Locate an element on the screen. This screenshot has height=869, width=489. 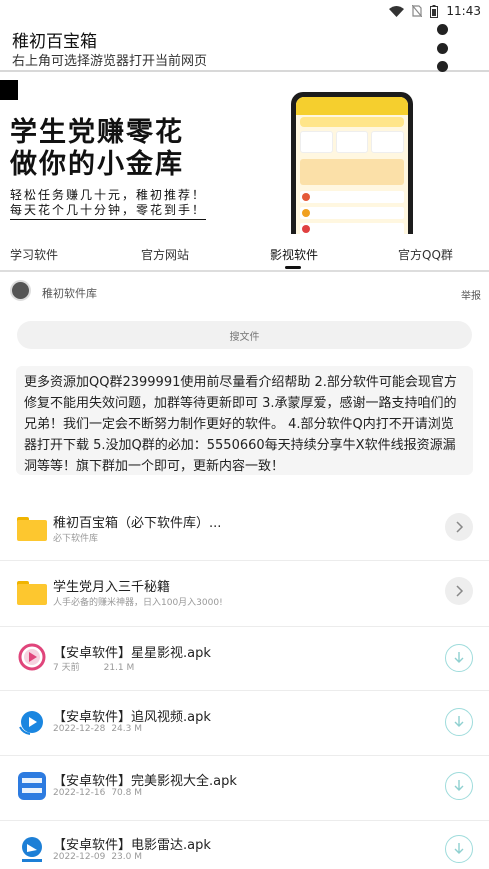
file-meta: 2022-12-16 70.8 M is located at coordinates (97, 793).